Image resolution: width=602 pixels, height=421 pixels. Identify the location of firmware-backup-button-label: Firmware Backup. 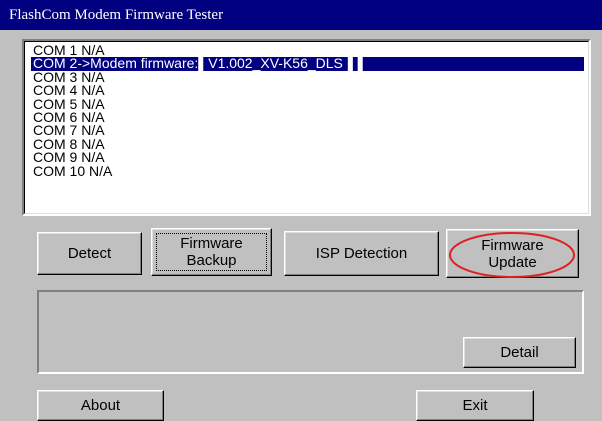
(211, 252).